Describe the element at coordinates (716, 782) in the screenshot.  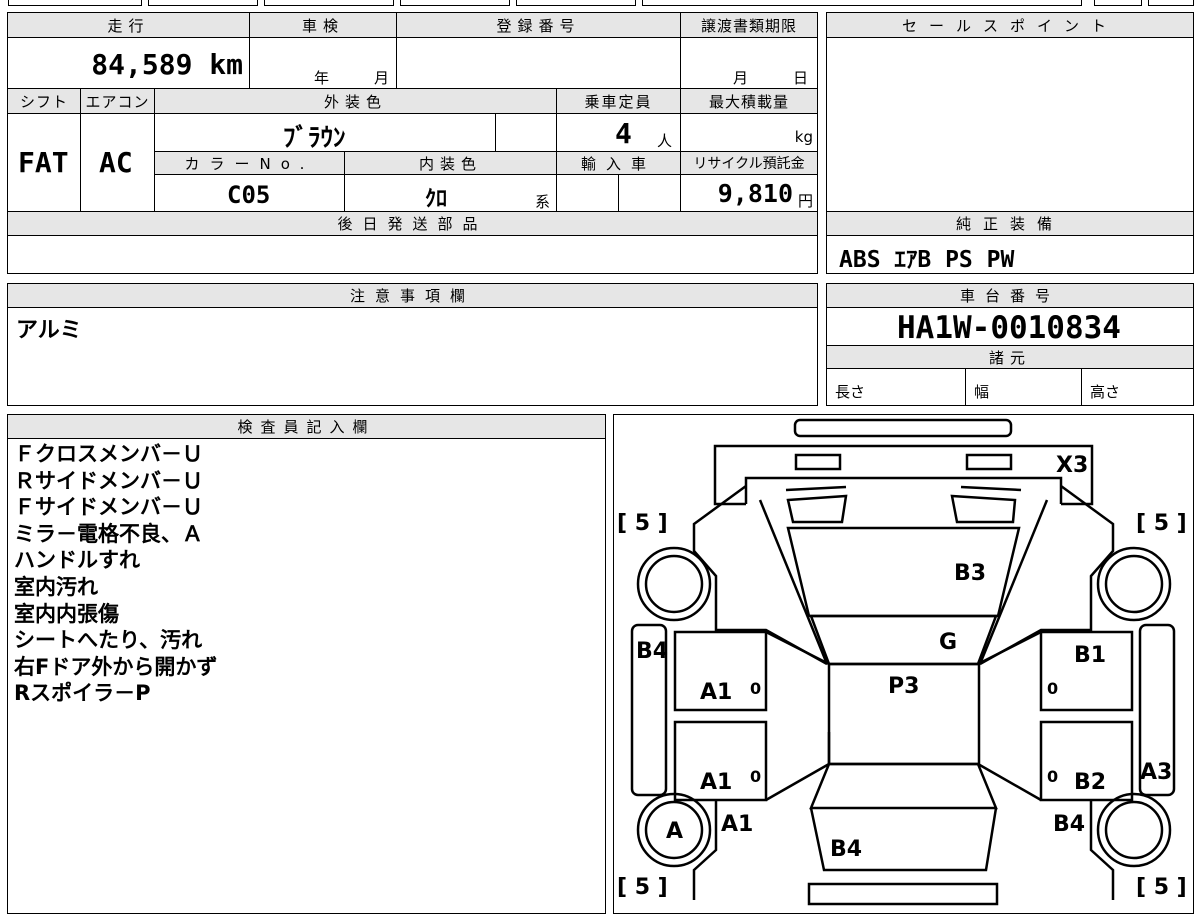
I see `mark-a1-lower: A1` at that location.